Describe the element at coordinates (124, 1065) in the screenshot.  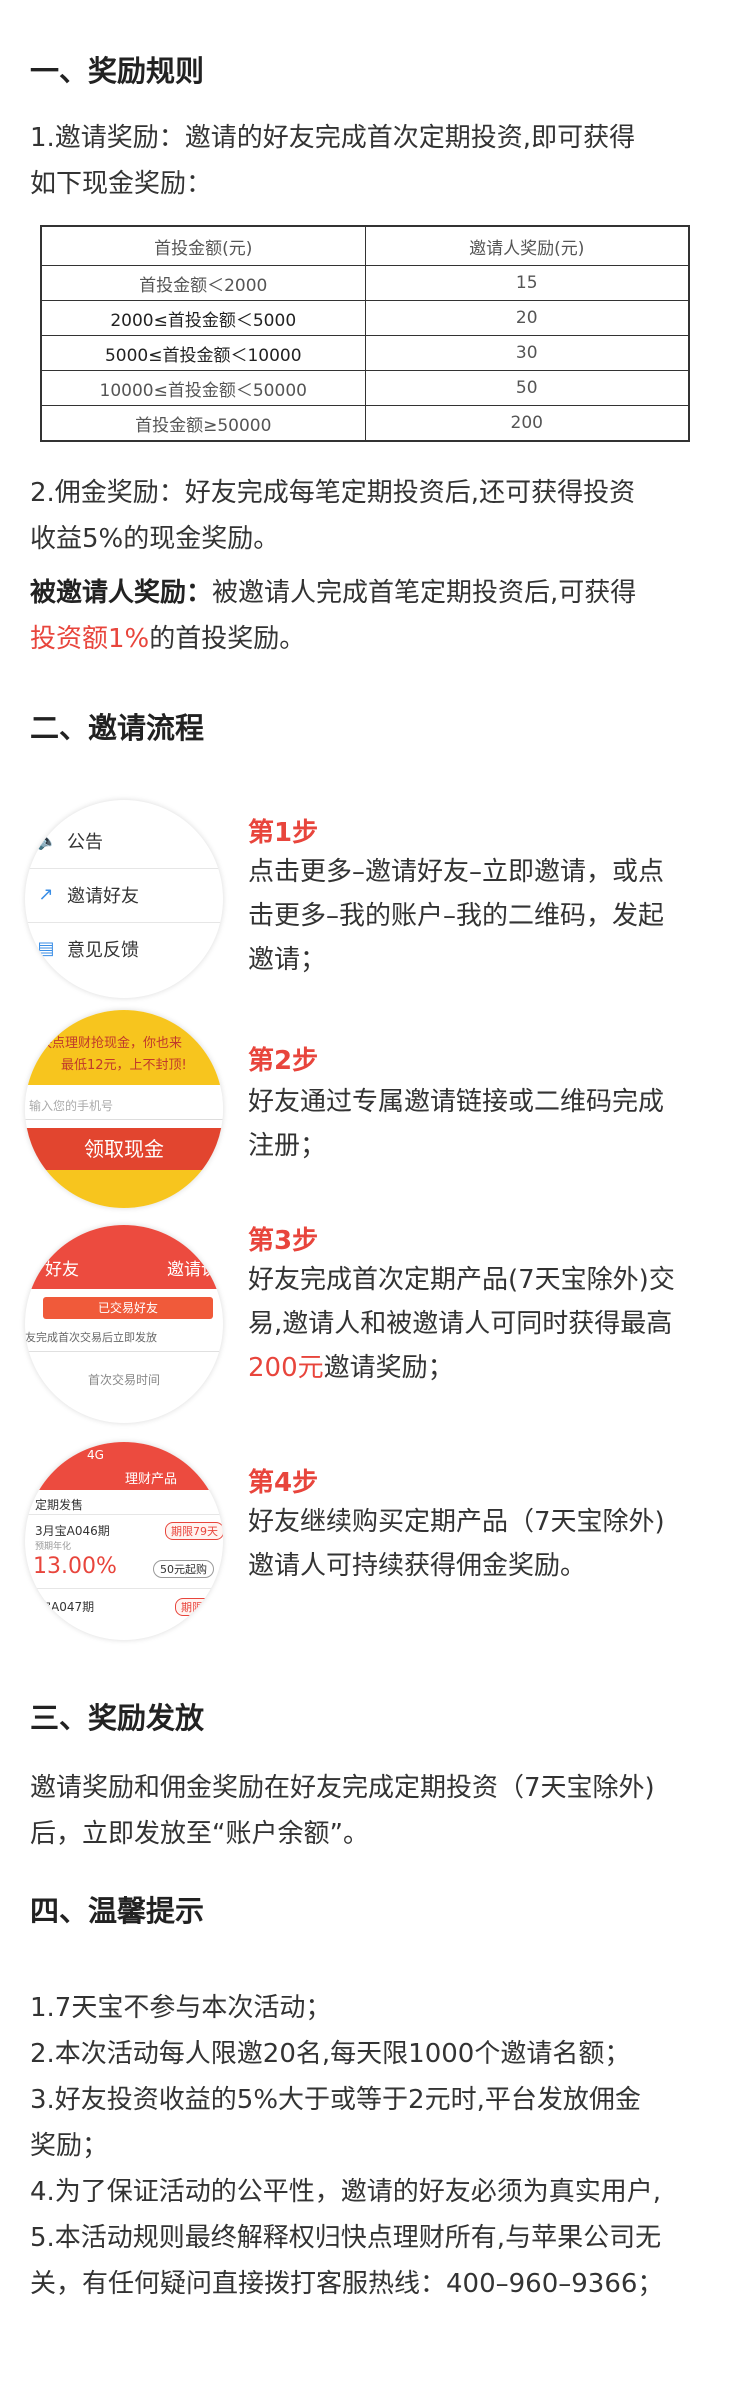
I see `promo-line2: 最低12元，上不封顶!` at that location.